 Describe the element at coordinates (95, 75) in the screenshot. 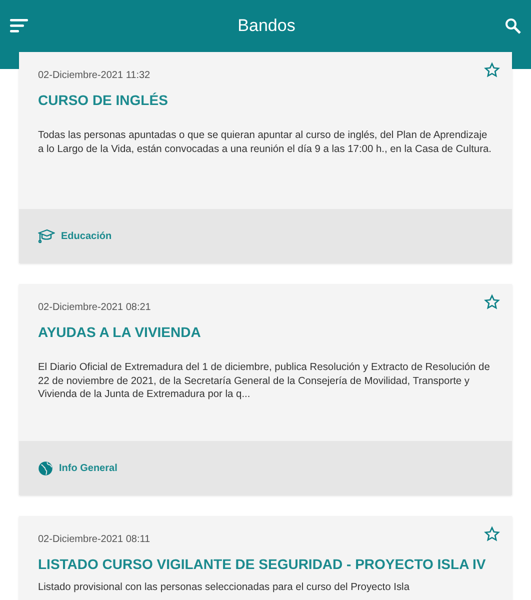

I see `post-date: 02-Diciembre-2021 11:32` at that location.